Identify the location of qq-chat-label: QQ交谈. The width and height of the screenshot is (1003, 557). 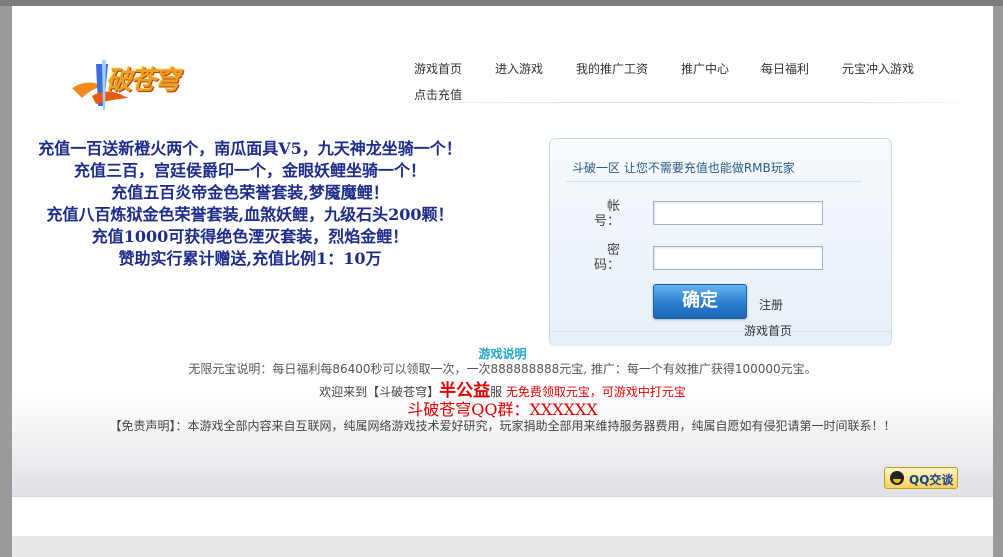
(931, 480).